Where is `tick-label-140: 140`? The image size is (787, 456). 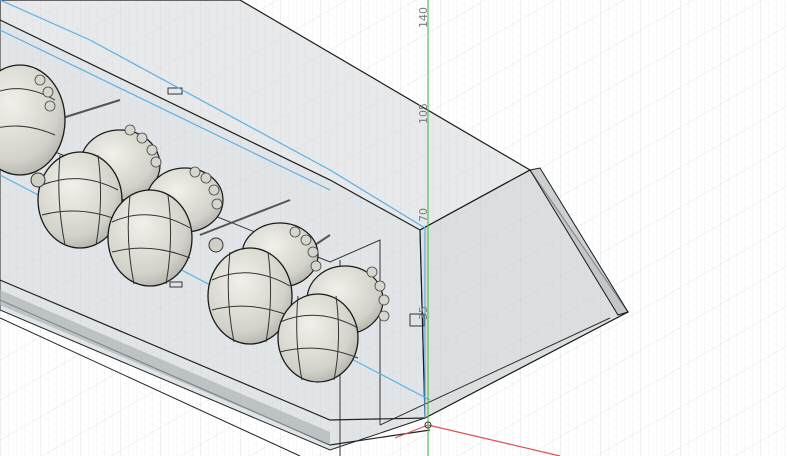
tick-label-140: 140 is located at coordinates (423, 17).